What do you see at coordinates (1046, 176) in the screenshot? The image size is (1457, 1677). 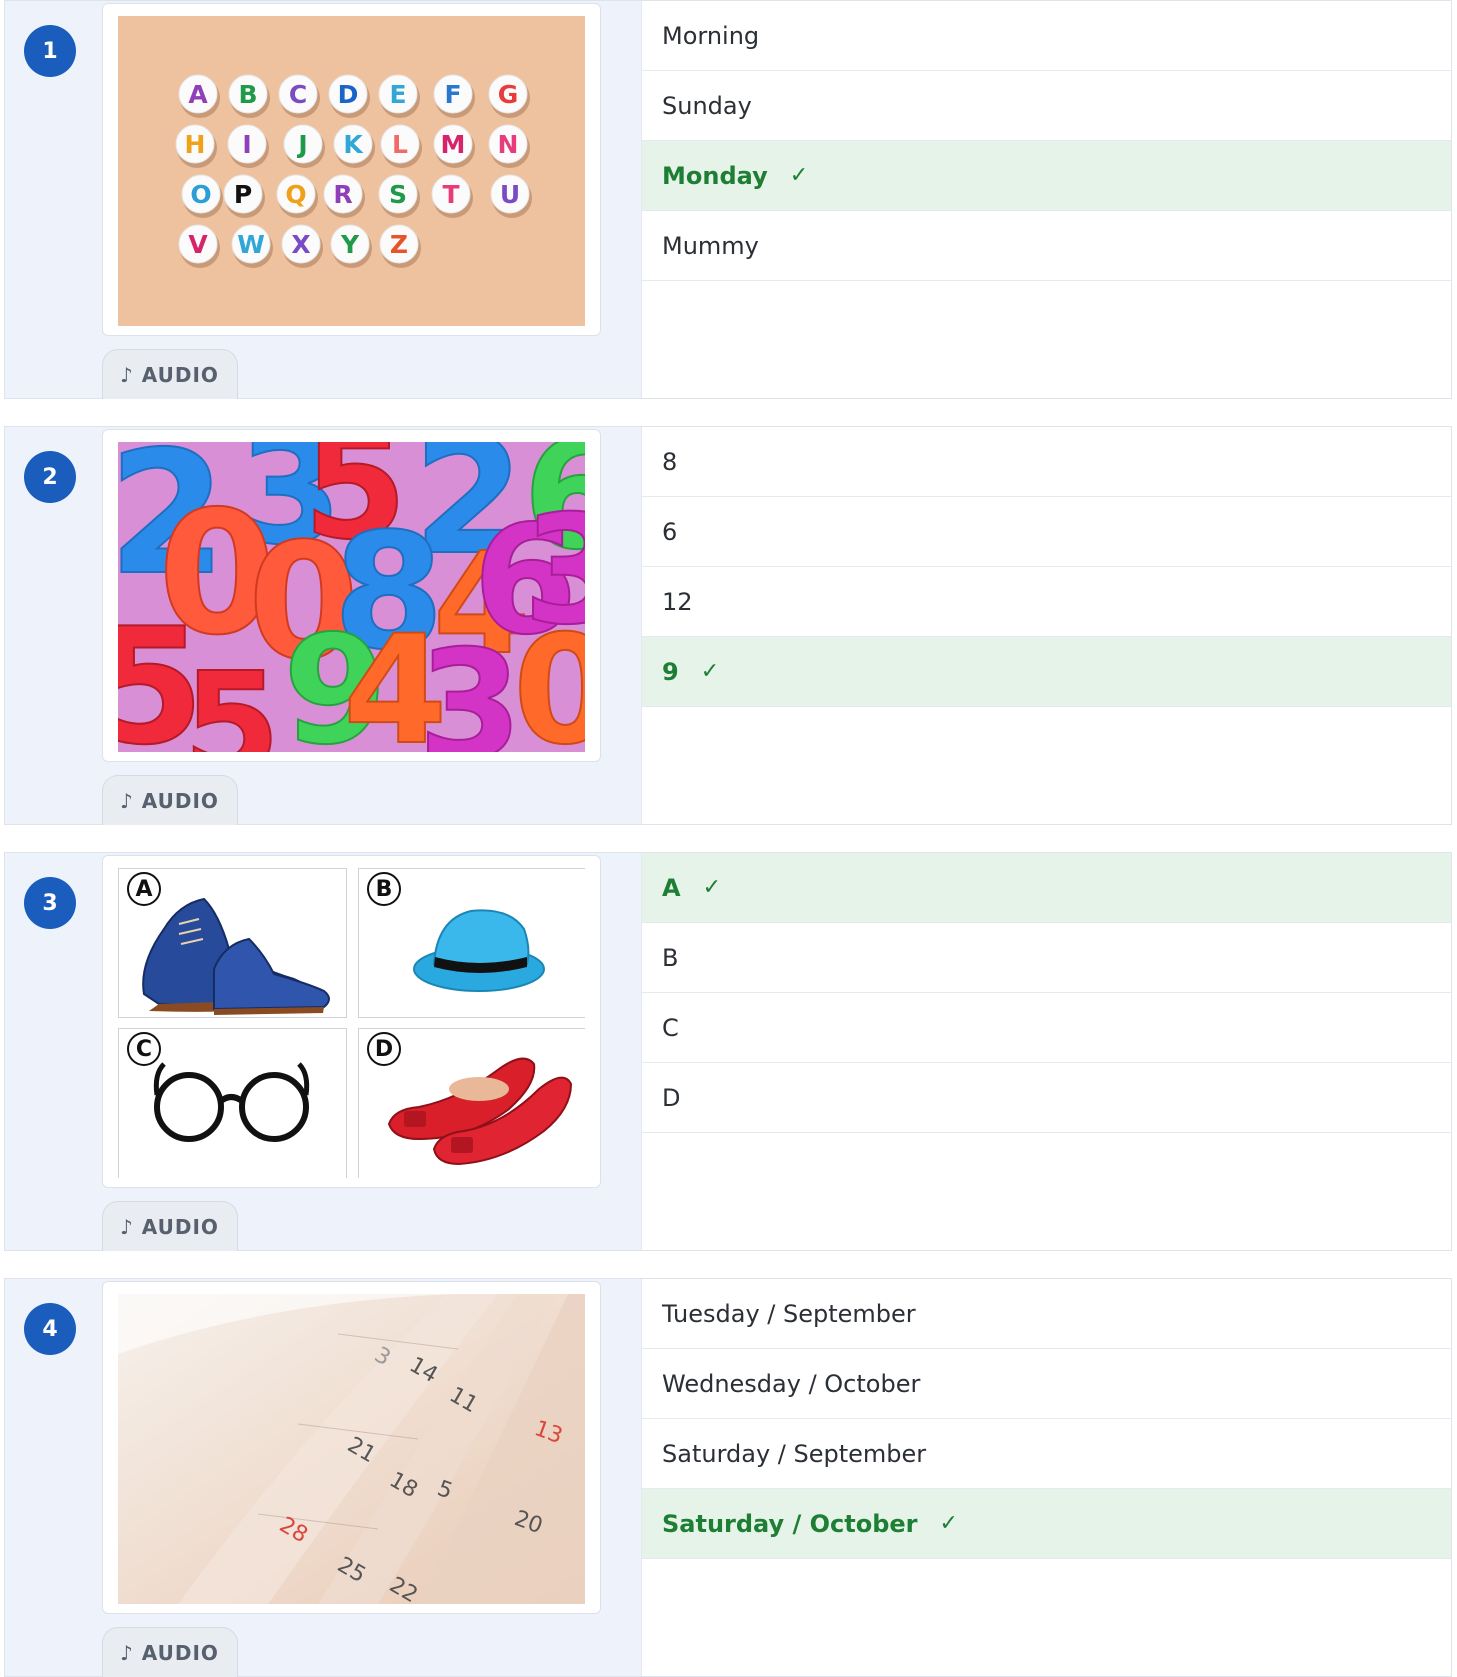 I see `answer-option-correct: Monday ✓` at bounding box center [1046, 176].